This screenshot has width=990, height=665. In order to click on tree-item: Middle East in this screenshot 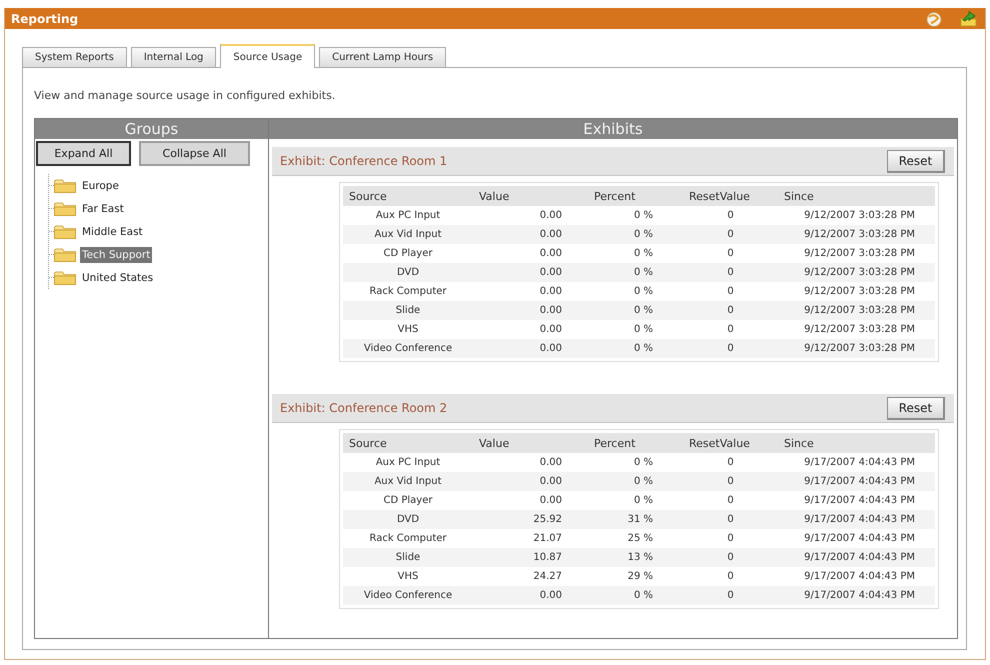, I will do `click(112, 232)`.